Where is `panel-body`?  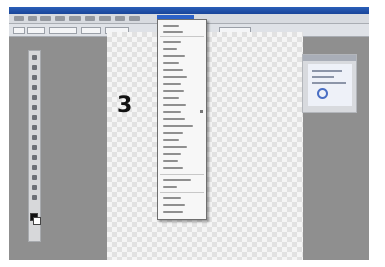
panel-body is located at coordinates (330, 85).